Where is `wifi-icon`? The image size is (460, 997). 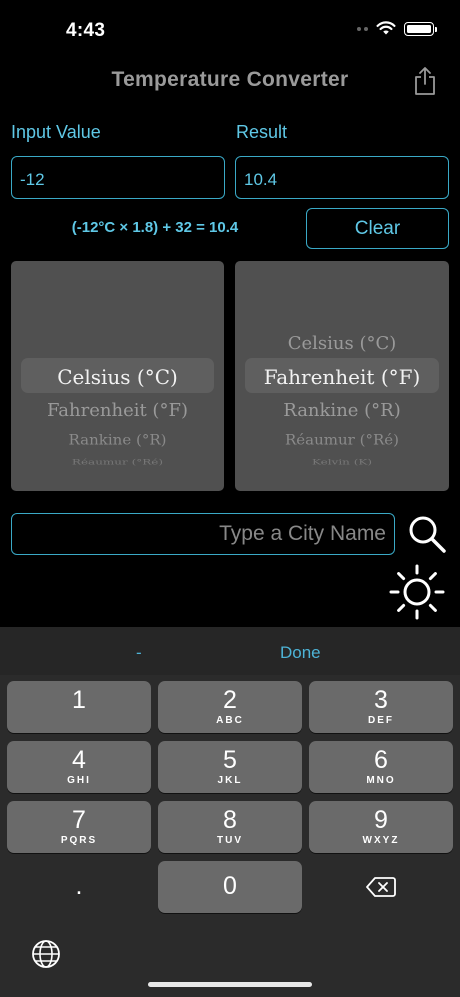 wifi-icon is located at coordinates (386, 28).